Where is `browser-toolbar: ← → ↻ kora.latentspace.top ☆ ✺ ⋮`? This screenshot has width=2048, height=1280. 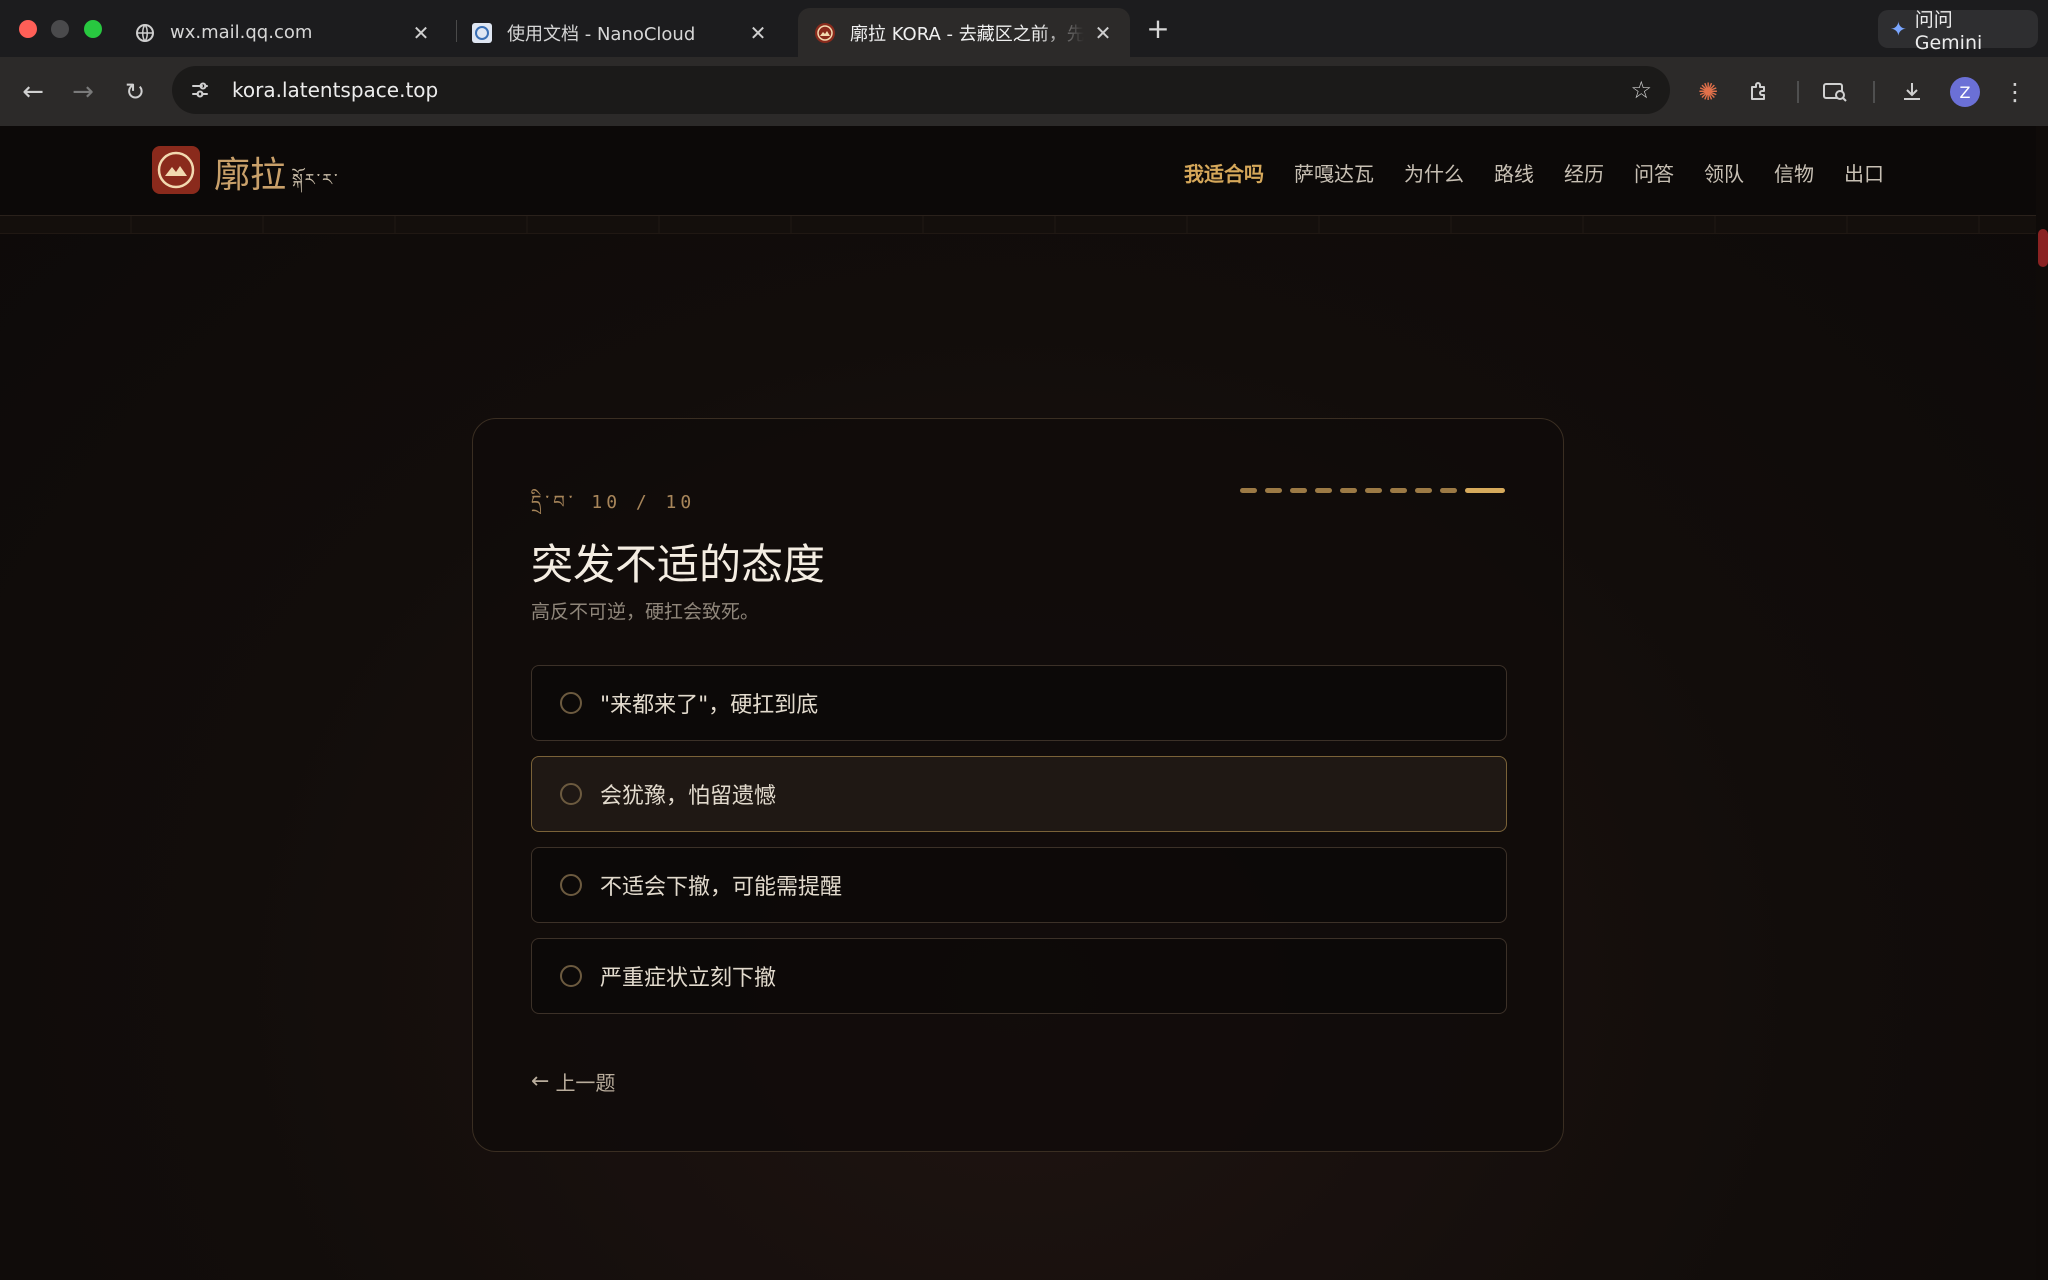
browser-toolbar: ← → ↻ kora.latentspace.top ☆ ✺ ⋮ is located at coordinates (1024, 91).